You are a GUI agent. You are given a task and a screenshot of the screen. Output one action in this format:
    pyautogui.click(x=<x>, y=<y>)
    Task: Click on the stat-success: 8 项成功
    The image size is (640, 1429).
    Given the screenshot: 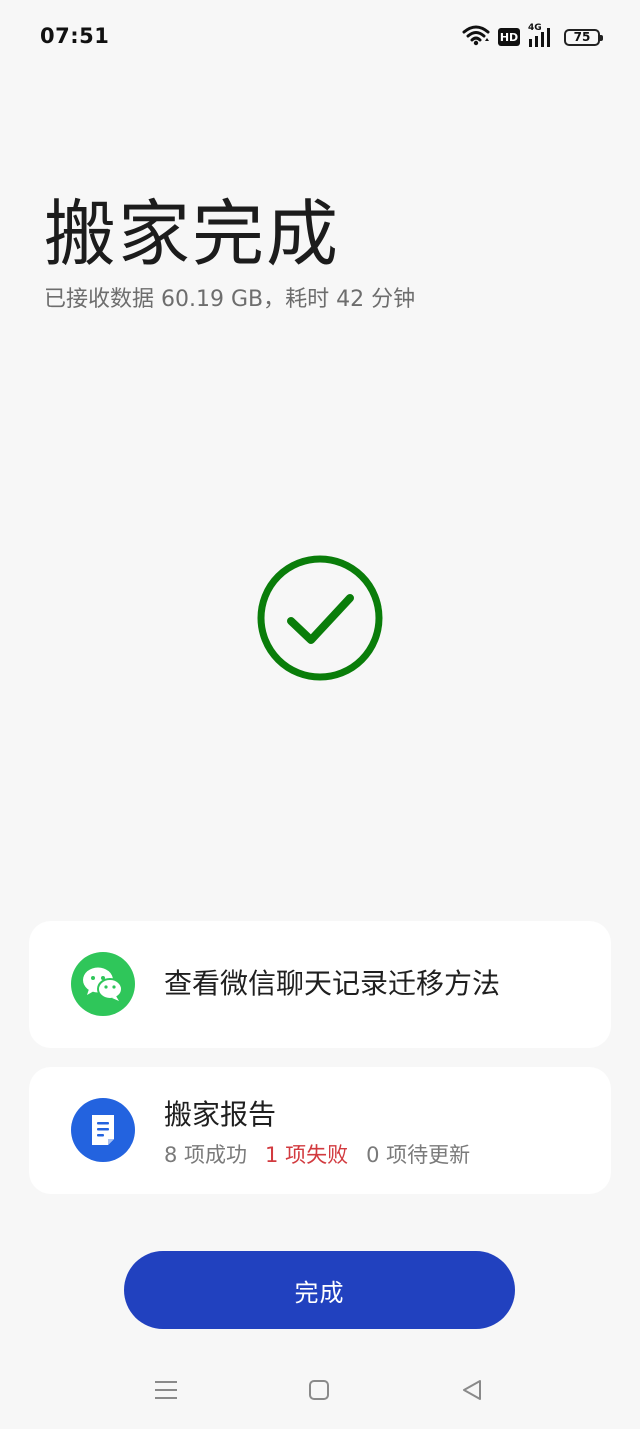 What is the action you would take?
    pyautogui.click(x=206, y=1155)
    